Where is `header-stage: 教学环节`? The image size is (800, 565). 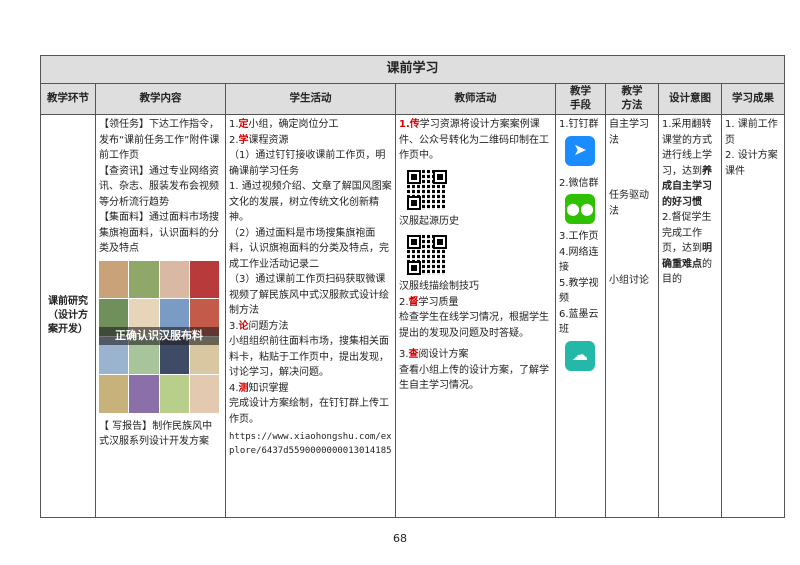
header-stage: 教学环节 is located at coordinates (68, 99).